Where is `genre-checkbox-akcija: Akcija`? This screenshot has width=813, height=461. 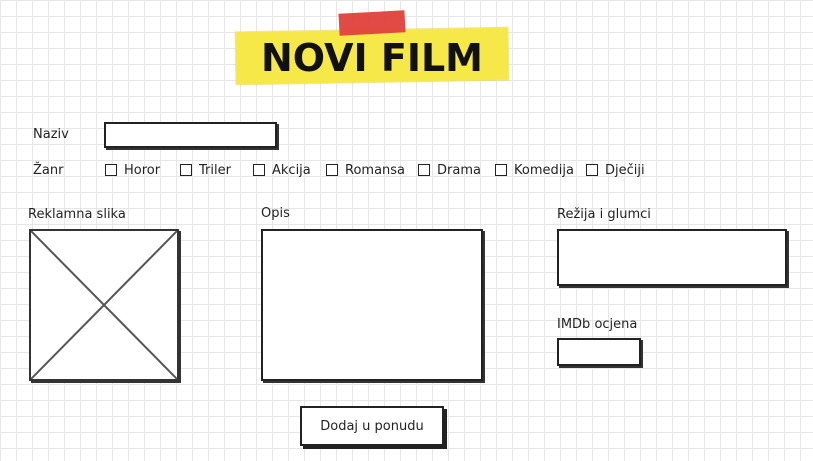
genre-checkbox-akcija: Akcija is located at coordinates (282, 170).